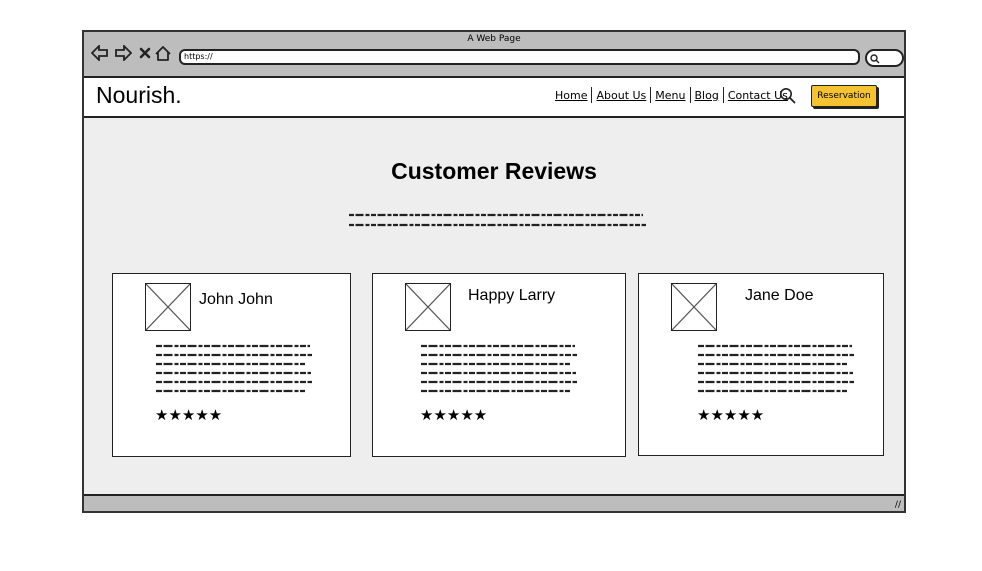 This screenshot has height=571, width=982. I want to click on address-text: https://, so click(198, 56).